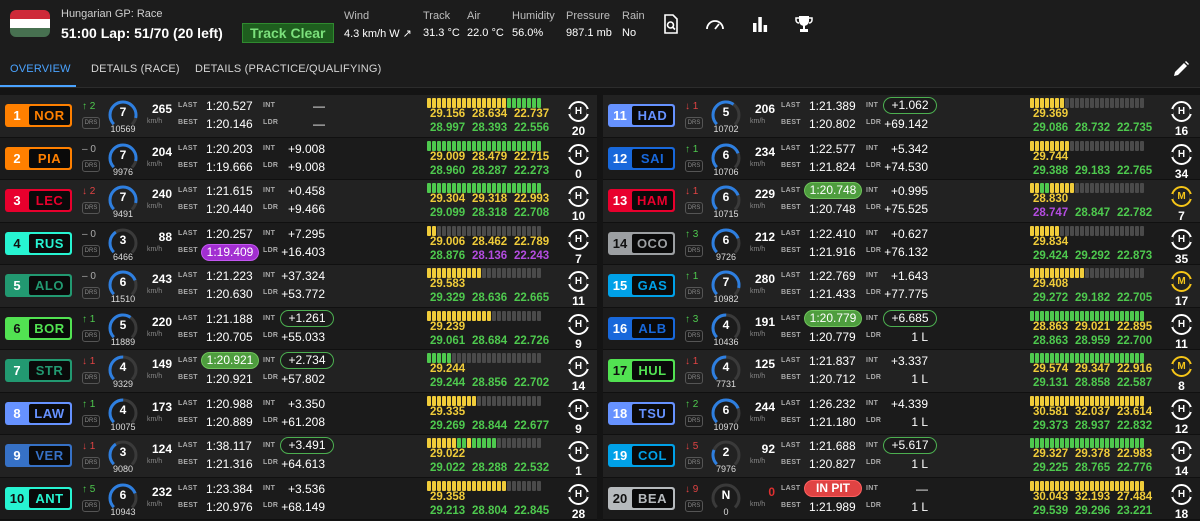  What do you see at coordinates (1051, 156) in the screenshot?
I see `sector-1-time: 29.744` at bounding box center [1051, 156].